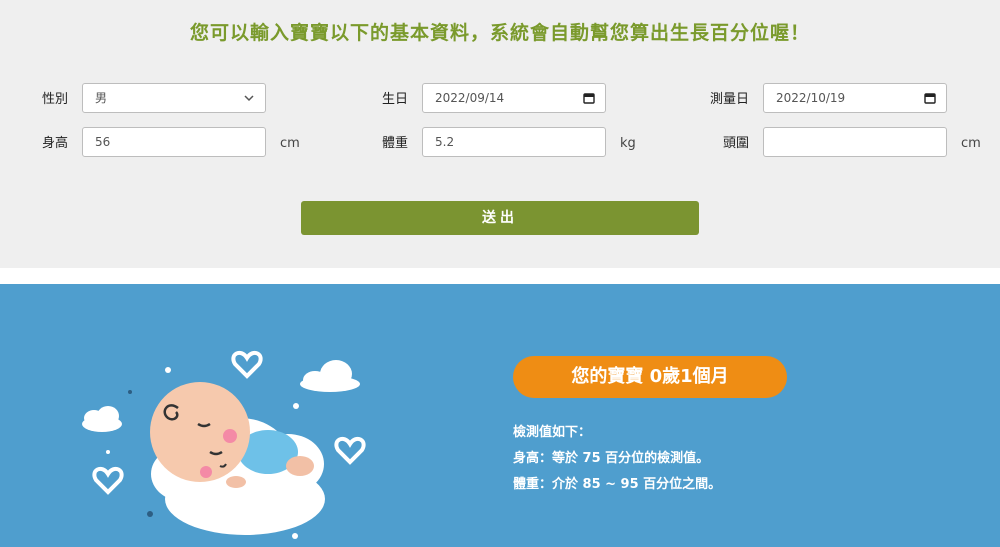  What do you see at coordinates (729, 99) in the screenshot?
I see `measure-date-label: 測量日` at bounding box center [729, 99].